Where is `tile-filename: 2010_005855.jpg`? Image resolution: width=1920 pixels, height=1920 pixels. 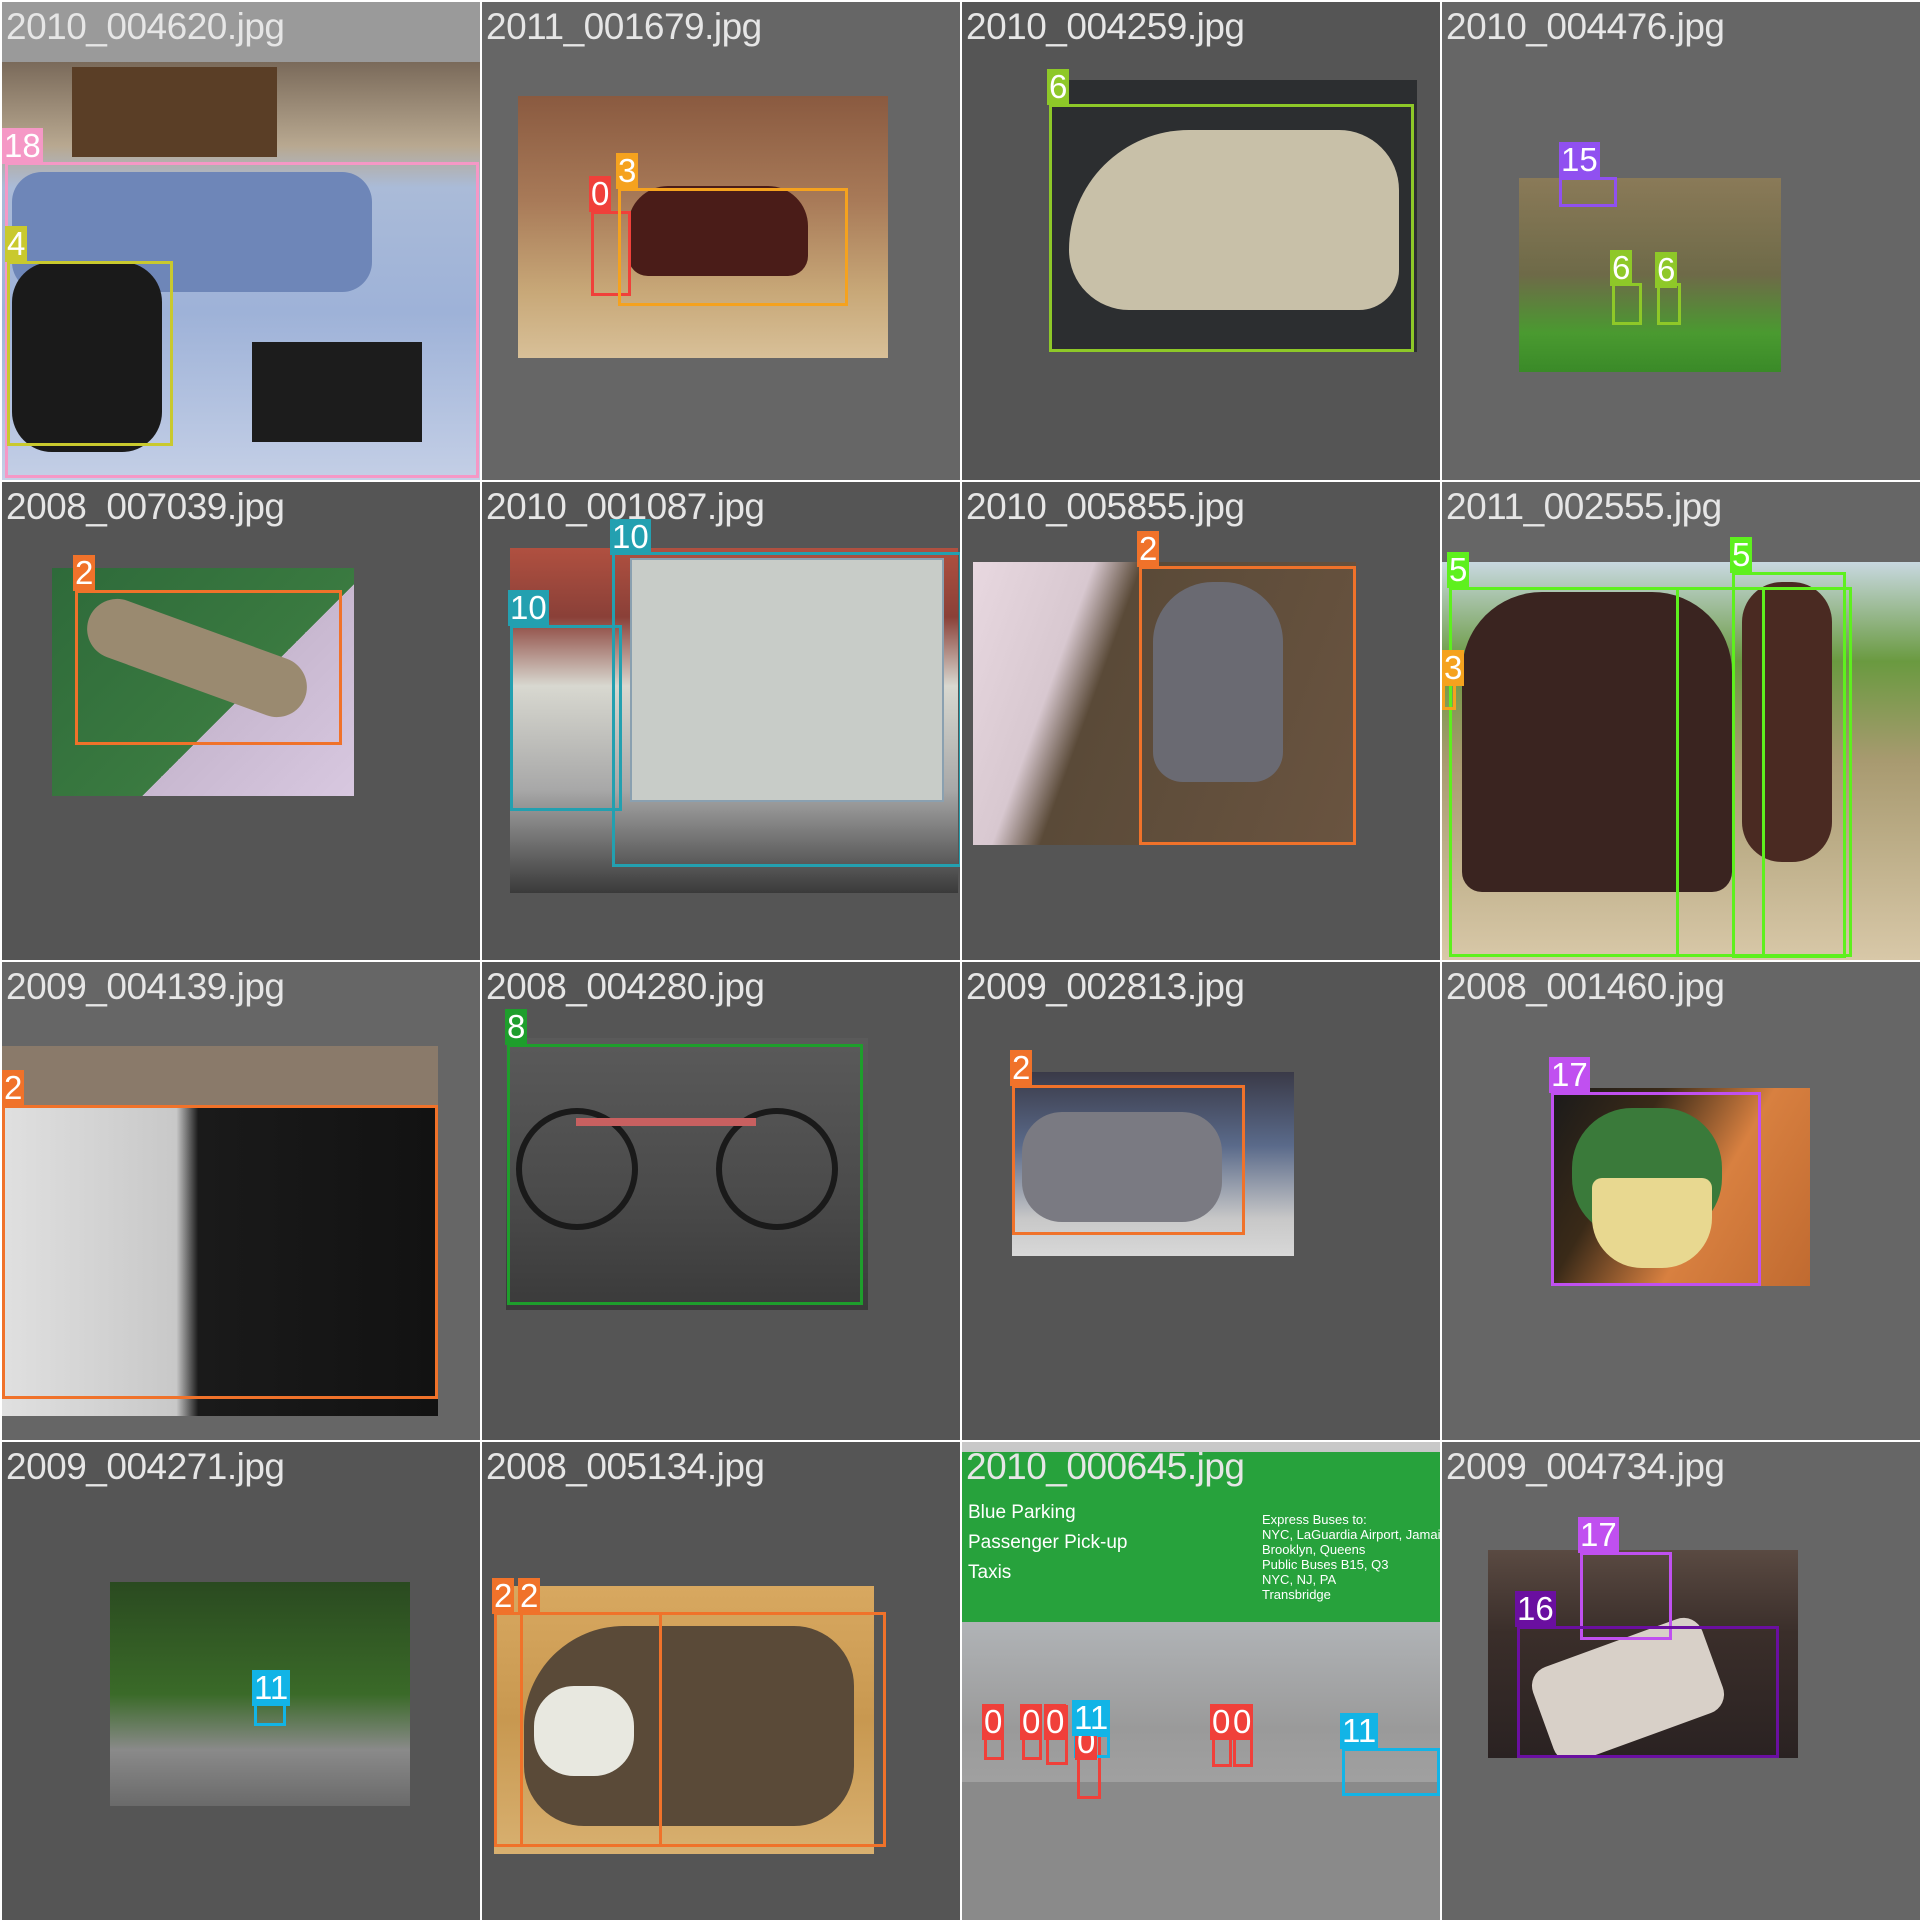 tile-filename: 2010_005855.jpg is located at coordinates (1105, 506).